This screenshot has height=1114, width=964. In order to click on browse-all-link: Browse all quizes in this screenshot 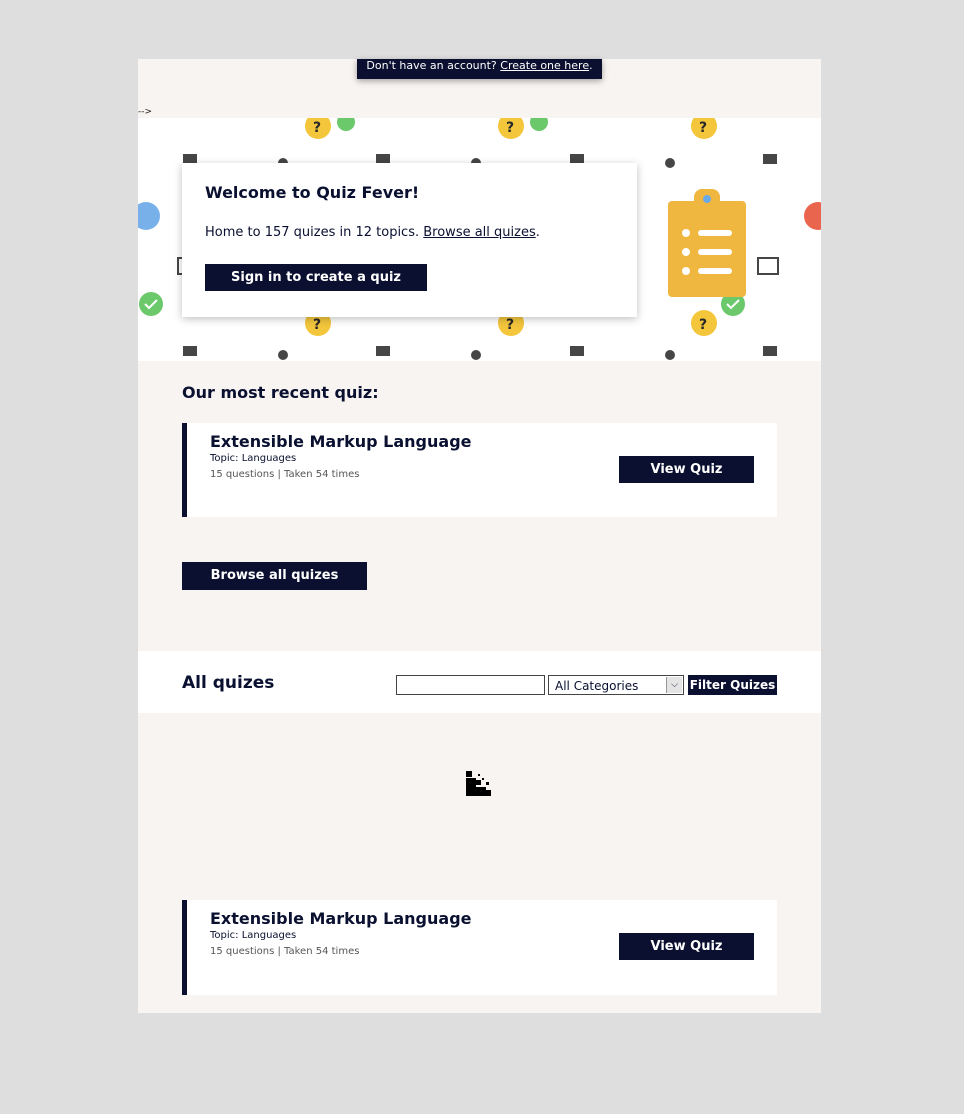, I will do `click(479, 232)`.